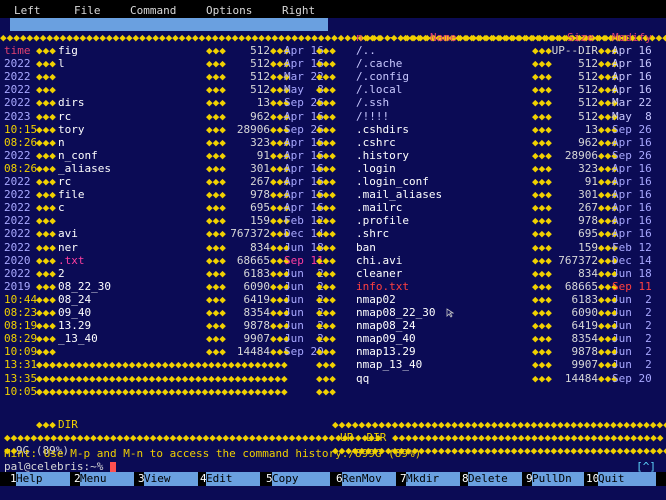 Image resolution: width=666 pixels, height=500 pixels. I want to click on menu-left: Left, so click(27, 10).